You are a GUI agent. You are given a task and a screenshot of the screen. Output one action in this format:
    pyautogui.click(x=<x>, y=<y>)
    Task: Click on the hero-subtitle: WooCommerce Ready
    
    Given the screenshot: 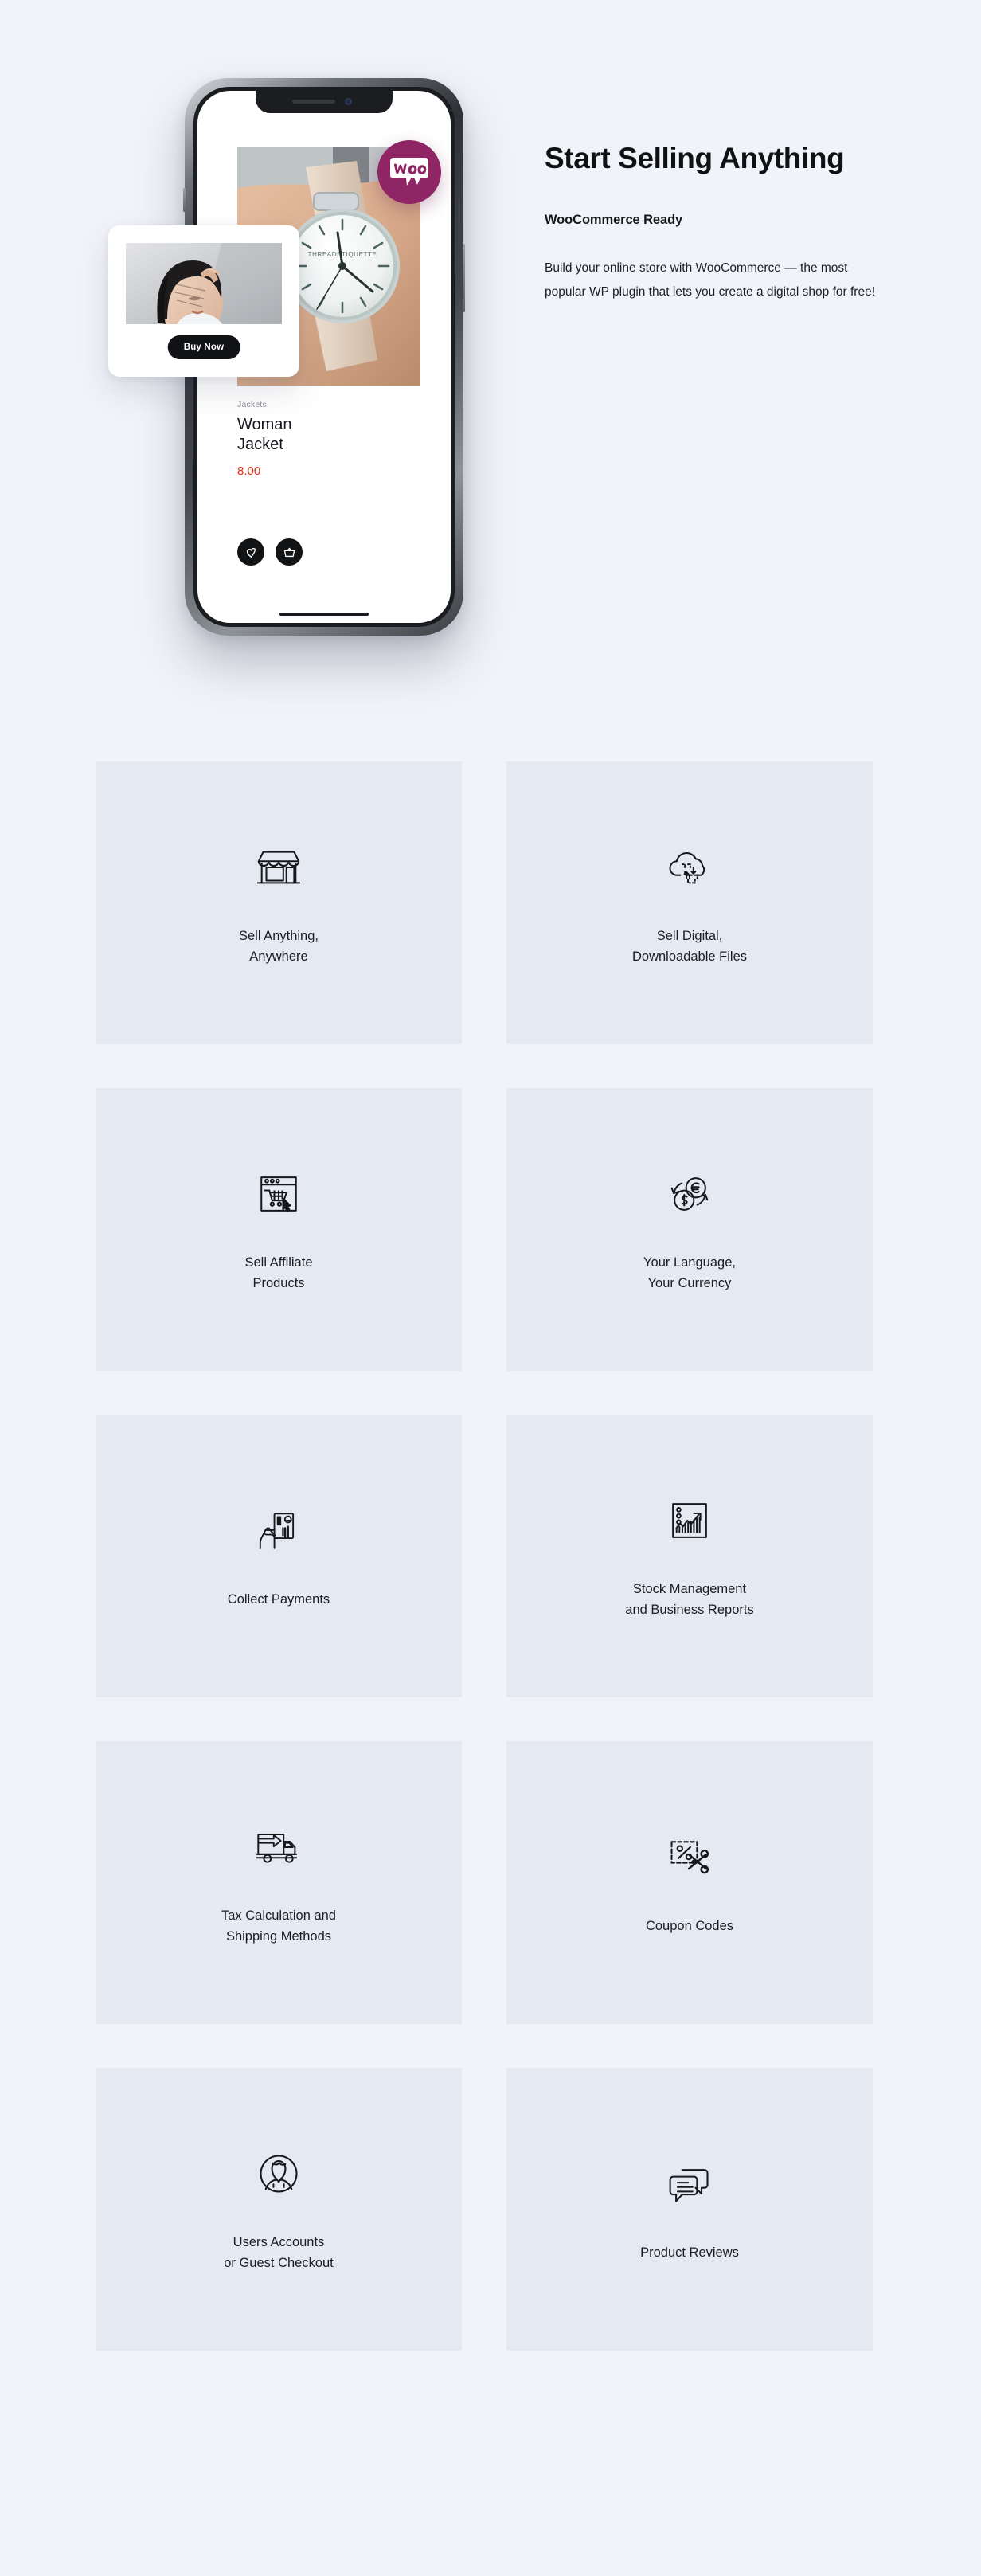 What is the action you would take?
    pyautogui.click(x=614, y=220)
    